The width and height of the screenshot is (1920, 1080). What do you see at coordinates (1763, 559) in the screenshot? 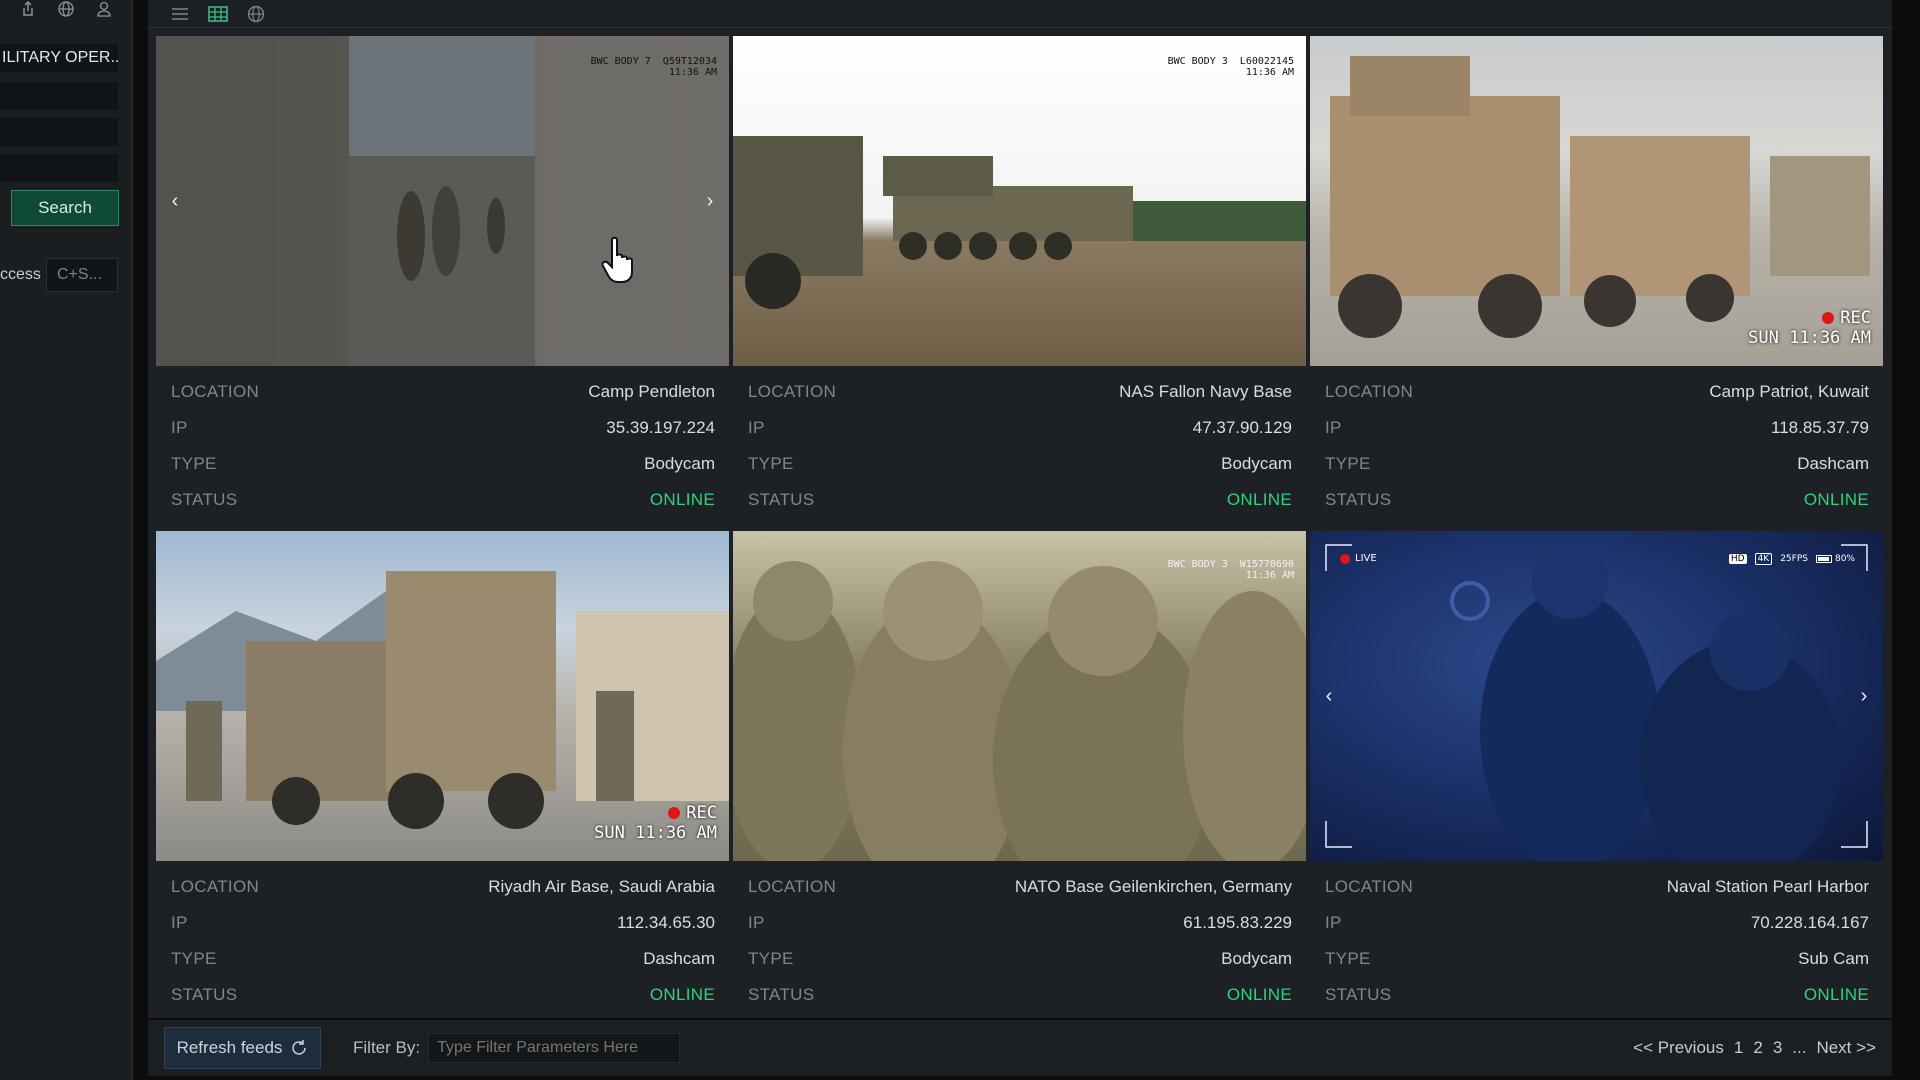
I see `4k-badge: 4K` at bounding box center [1763, 559].